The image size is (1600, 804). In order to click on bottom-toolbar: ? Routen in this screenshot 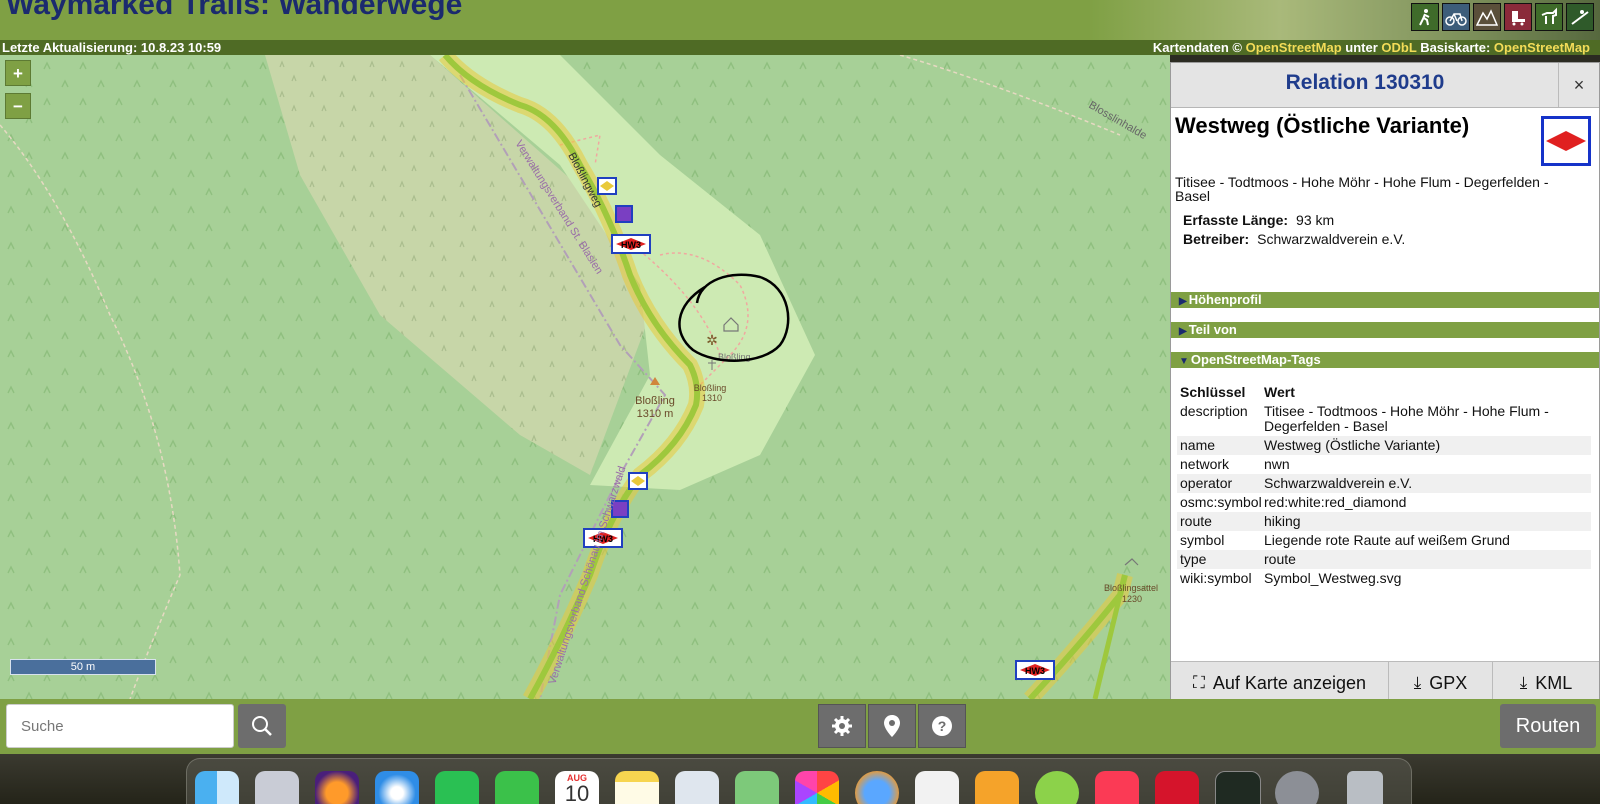, I will do `click(800, 726)`.